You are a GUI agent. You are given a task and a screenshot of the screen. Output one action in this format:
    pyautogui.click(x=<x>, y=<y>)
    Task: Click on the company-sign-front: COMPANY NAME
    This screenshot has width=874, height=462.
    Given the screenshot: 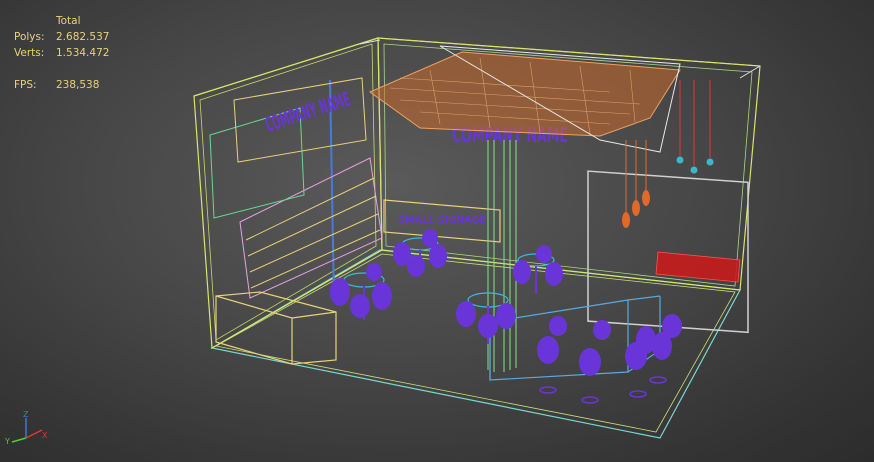 What is the action you would take?
    pyautogui.click(x=307, y=112)
    